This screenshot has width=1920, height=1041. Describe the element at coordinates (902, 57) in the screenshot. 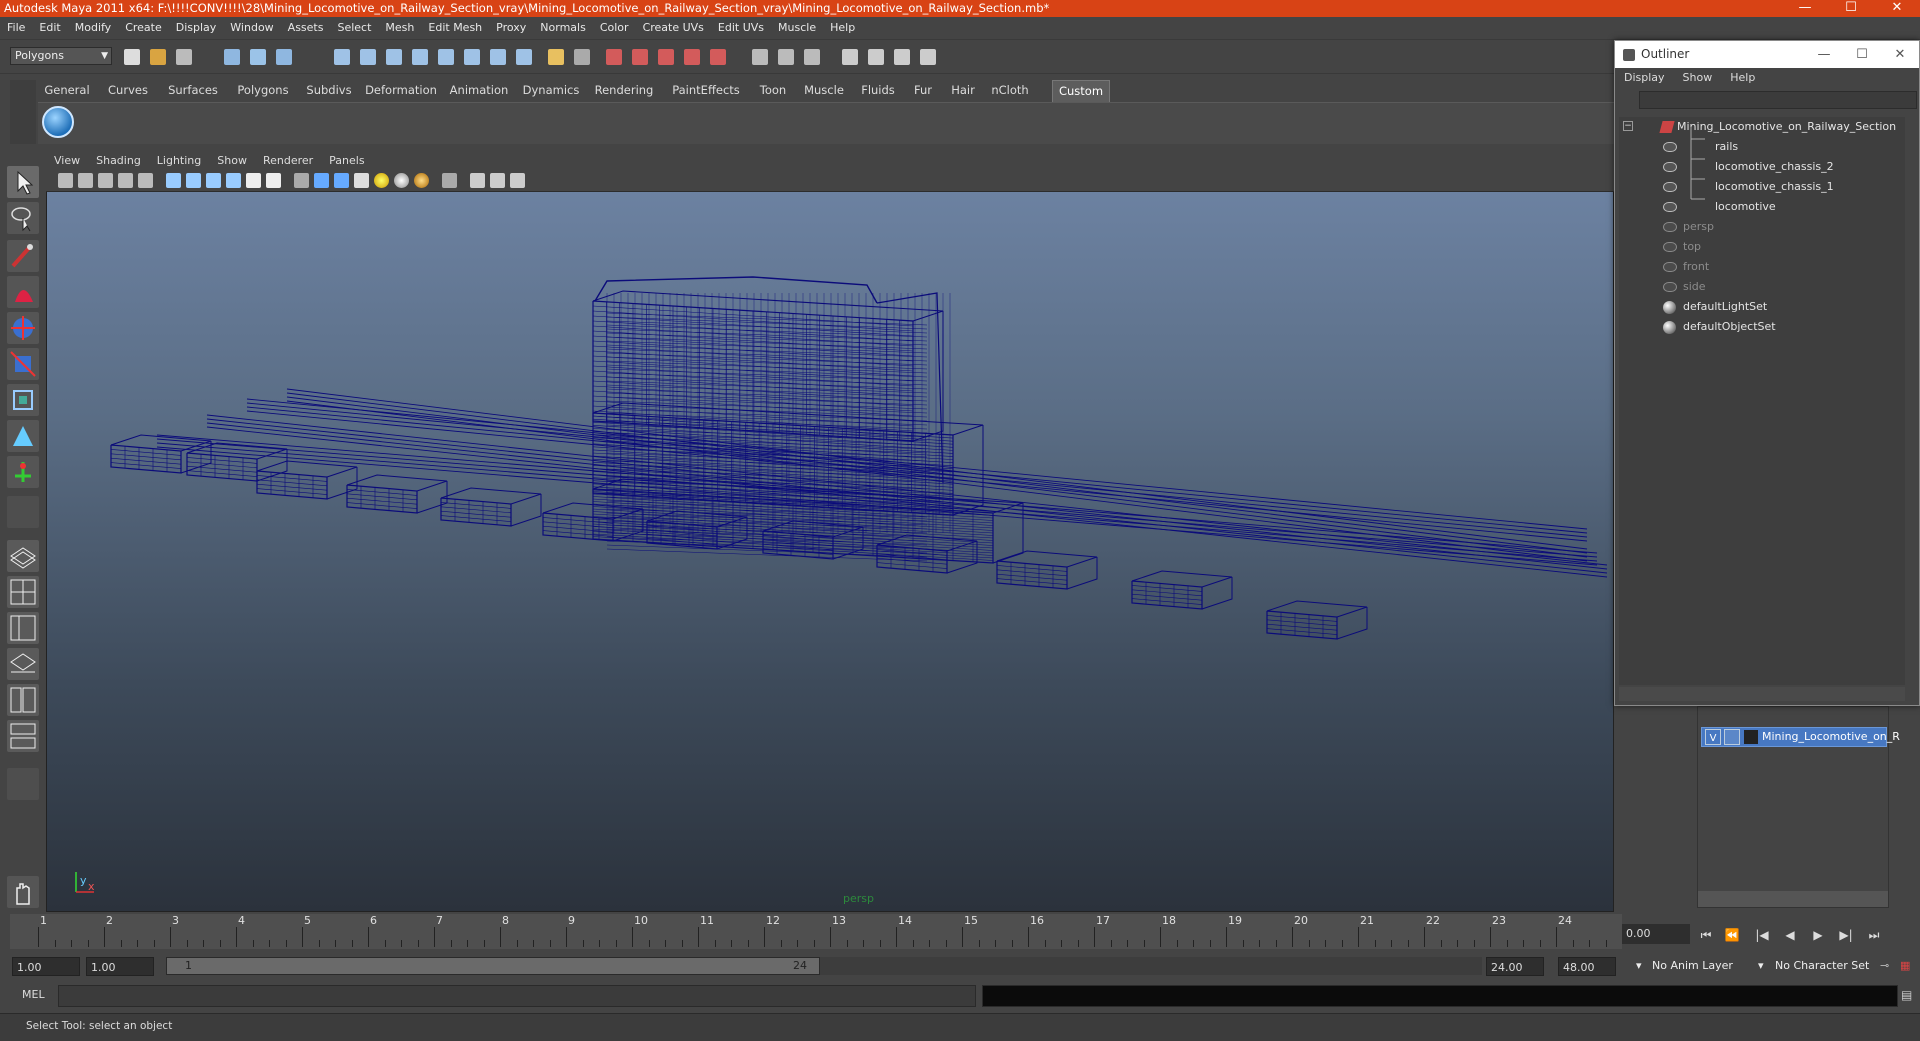

I see `layer-editor-icon` at that location.